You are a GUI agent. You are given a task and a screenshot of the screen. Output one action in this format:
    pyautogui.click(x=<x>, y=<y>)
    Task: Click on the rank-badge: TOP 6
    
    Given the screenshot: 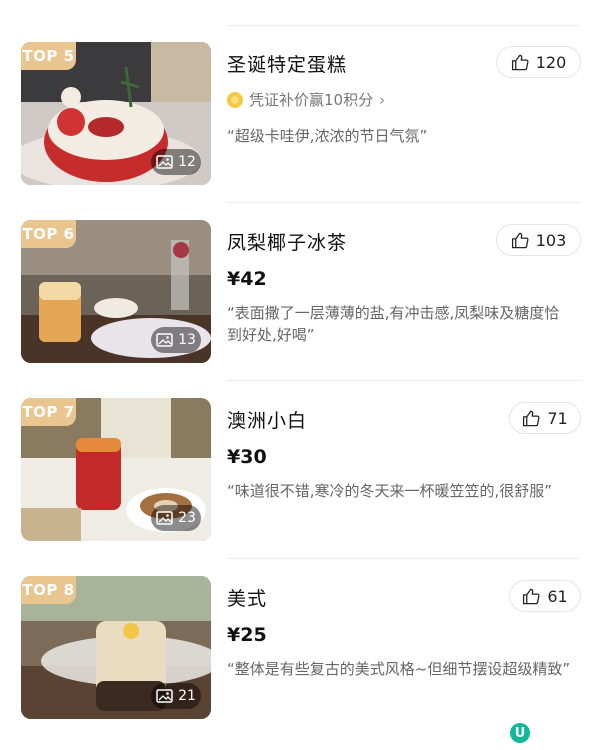 What is the action you would take?
    pyautogui.click(x=48, y=234)
    